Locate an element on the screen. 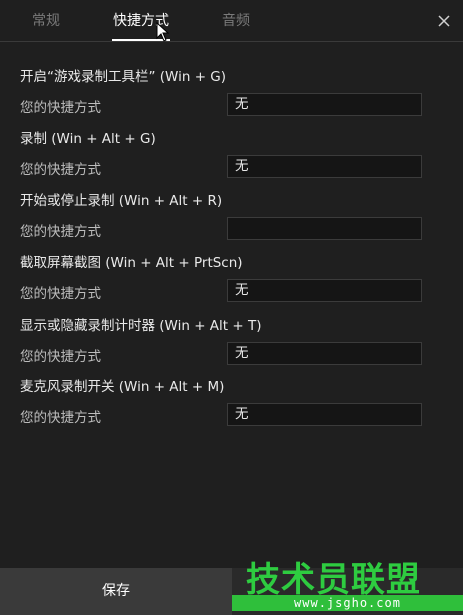  watermark-url: www.jsgho.com is located at coordinates (347, 603).